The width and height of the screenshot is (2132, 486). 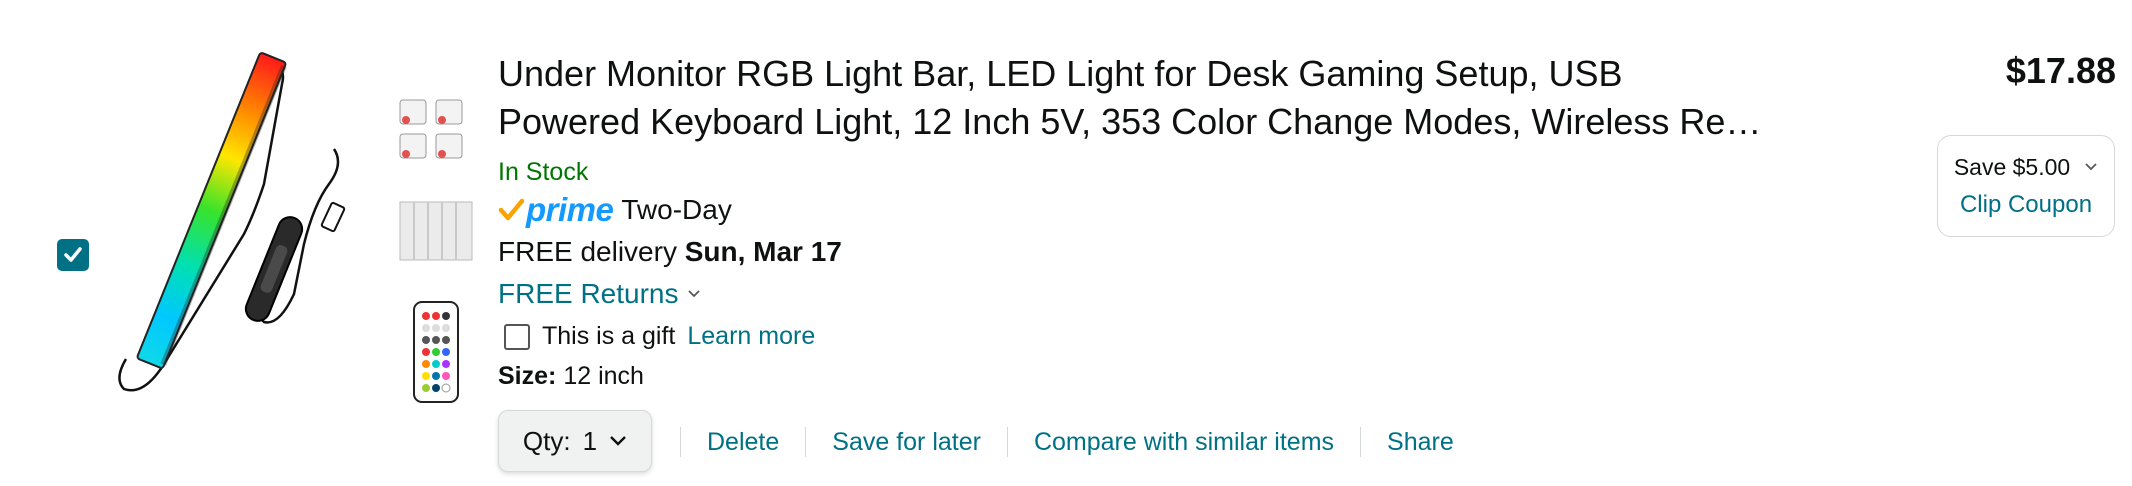 I want to click on delivery-date: Sun, Mar 17, so click(x=763, y=251).